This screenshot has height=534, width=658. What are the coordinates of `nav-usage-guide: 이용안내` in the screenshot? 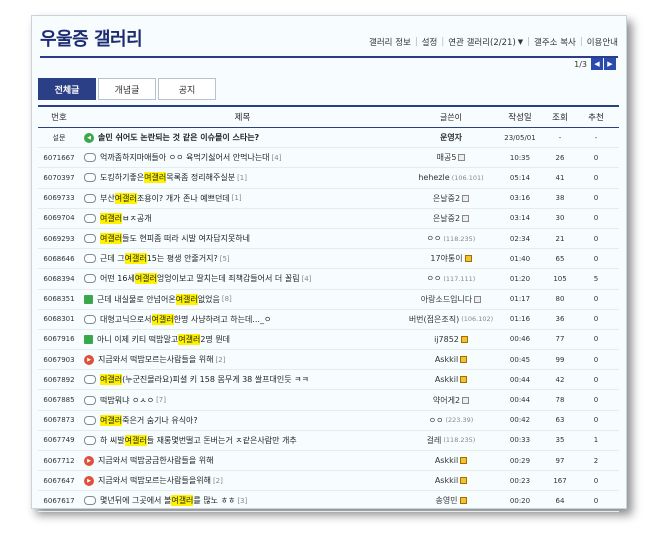 It's located at (602, 42).